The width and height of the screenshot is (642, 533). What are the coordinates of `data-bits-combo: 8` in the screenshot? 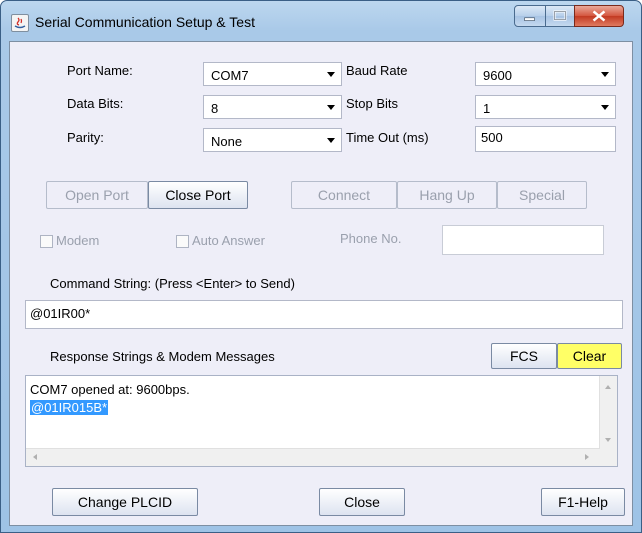 It's located at (272, 107).